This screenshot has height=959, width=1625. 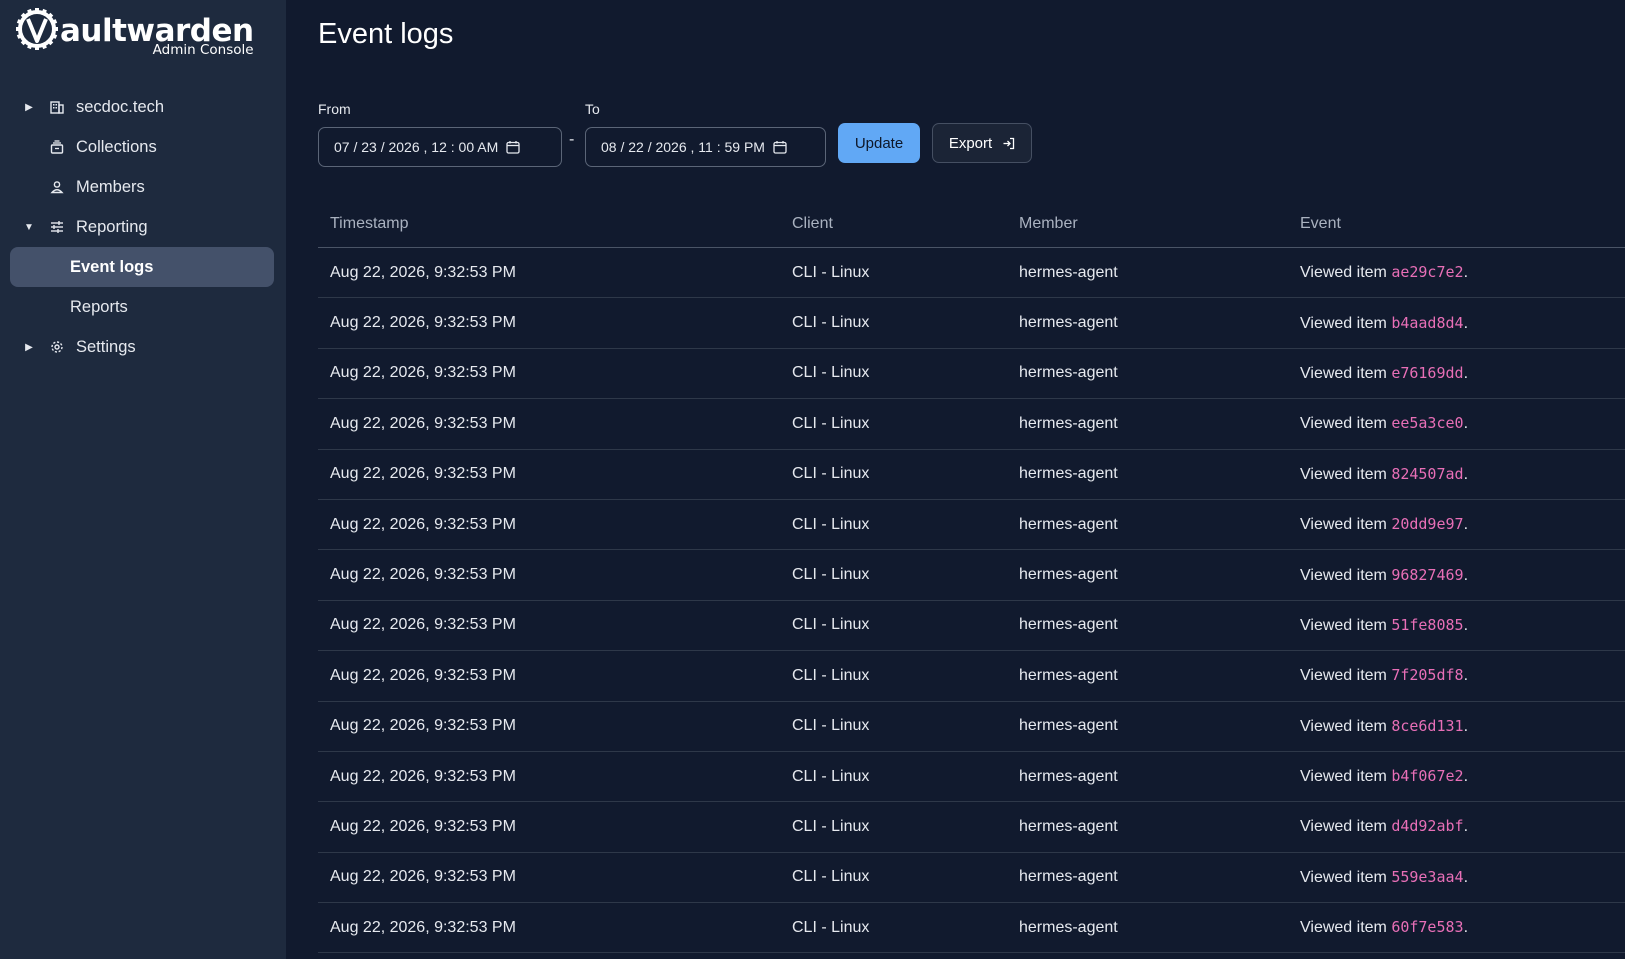 I want to click on item-id-link: b4f067e2, so click(x=1427, y=776).